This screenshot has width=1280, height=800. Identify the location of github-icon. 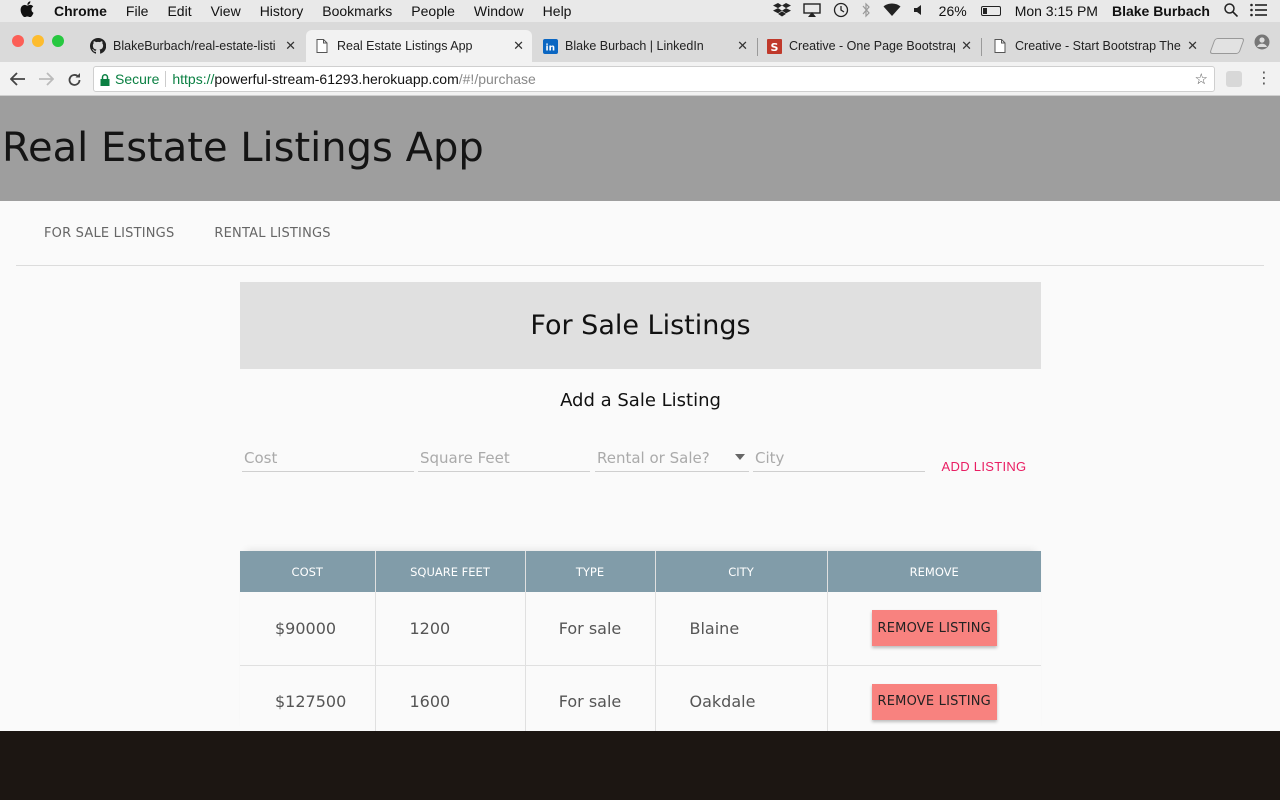
(98, 46).